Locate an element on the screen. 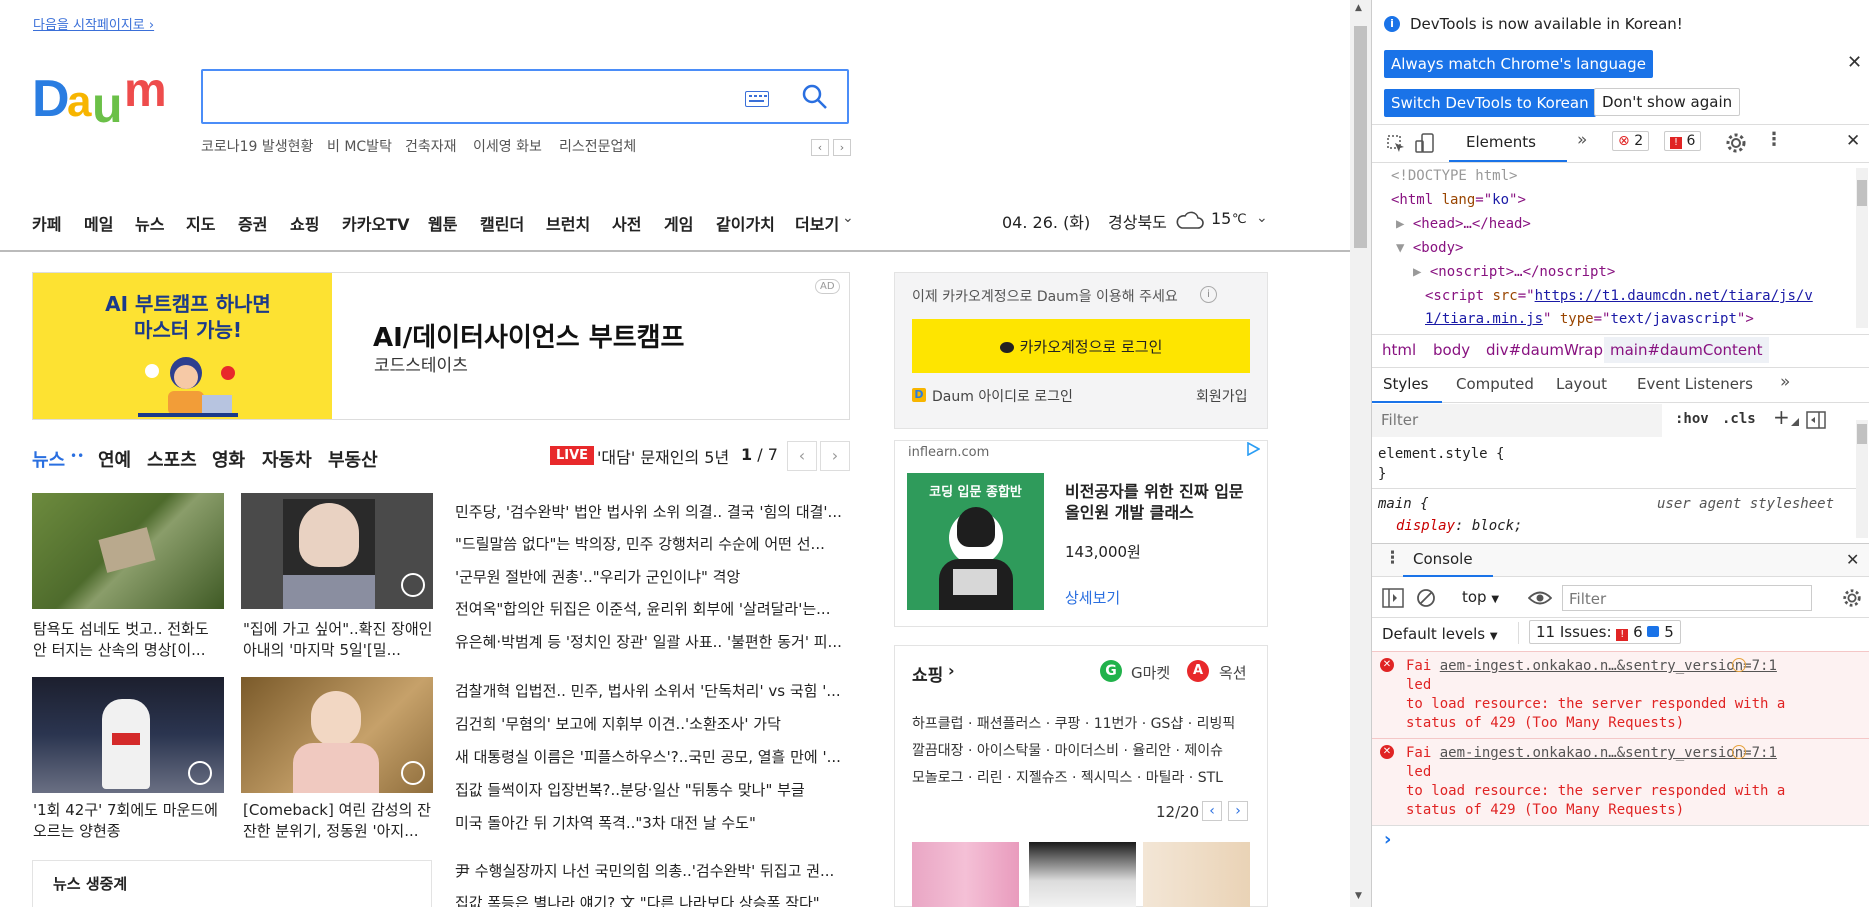  gnb-item-dictionary: 사전 is located at coordinates (626, 223).